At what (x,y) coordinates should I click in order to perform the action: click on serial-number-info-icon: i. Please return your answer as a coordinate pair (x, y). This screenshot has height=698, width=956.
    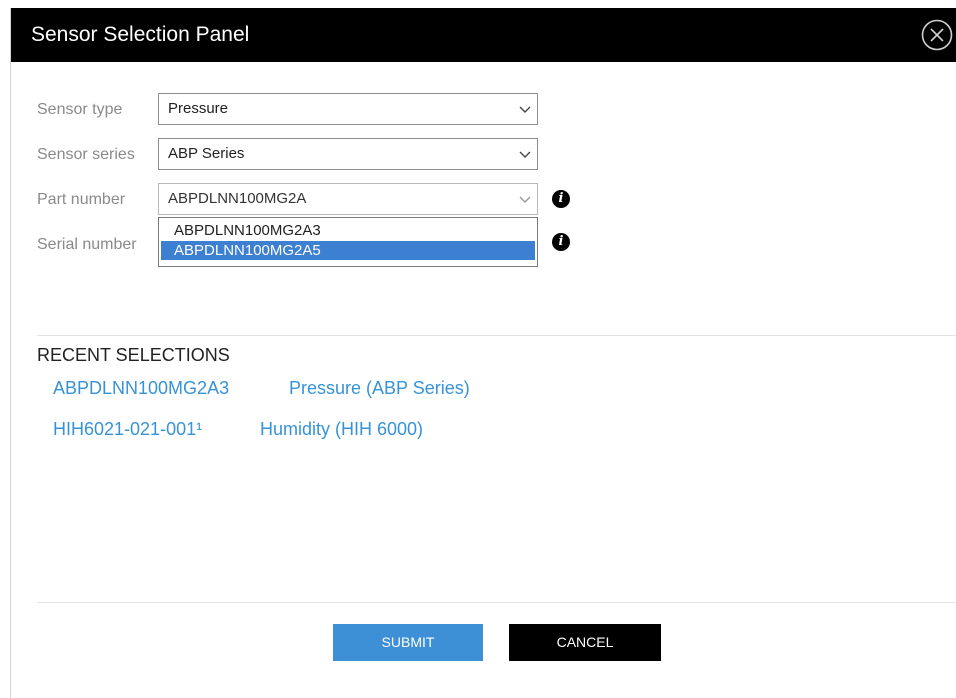
    Looking at the image, I should click on (561, 242).